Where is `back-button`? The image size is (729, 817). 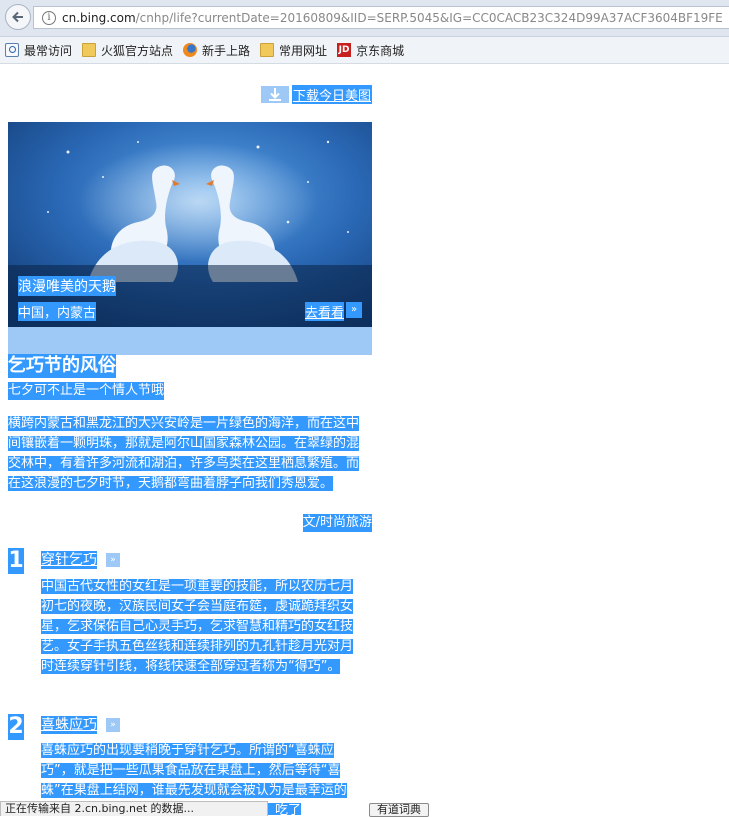
back-button is located at coordinates (18, 17).